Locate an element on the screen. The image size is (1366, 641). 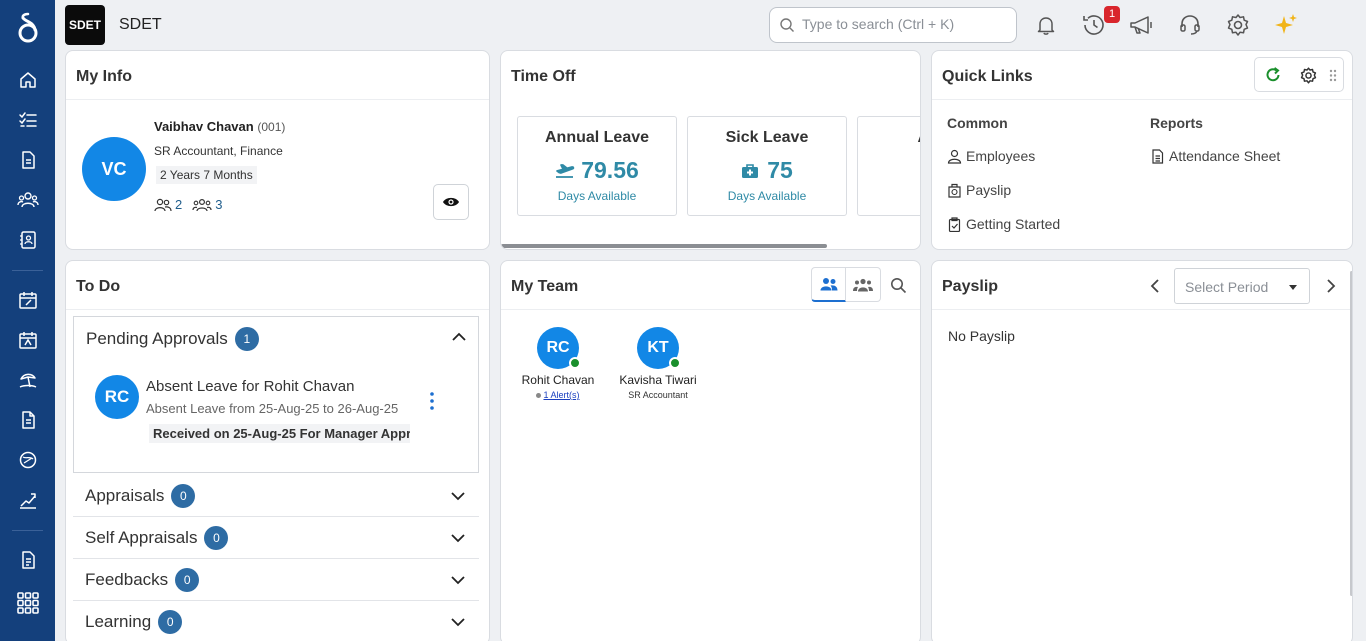
sidebar-item-apps is located at coordinates (28, 603).